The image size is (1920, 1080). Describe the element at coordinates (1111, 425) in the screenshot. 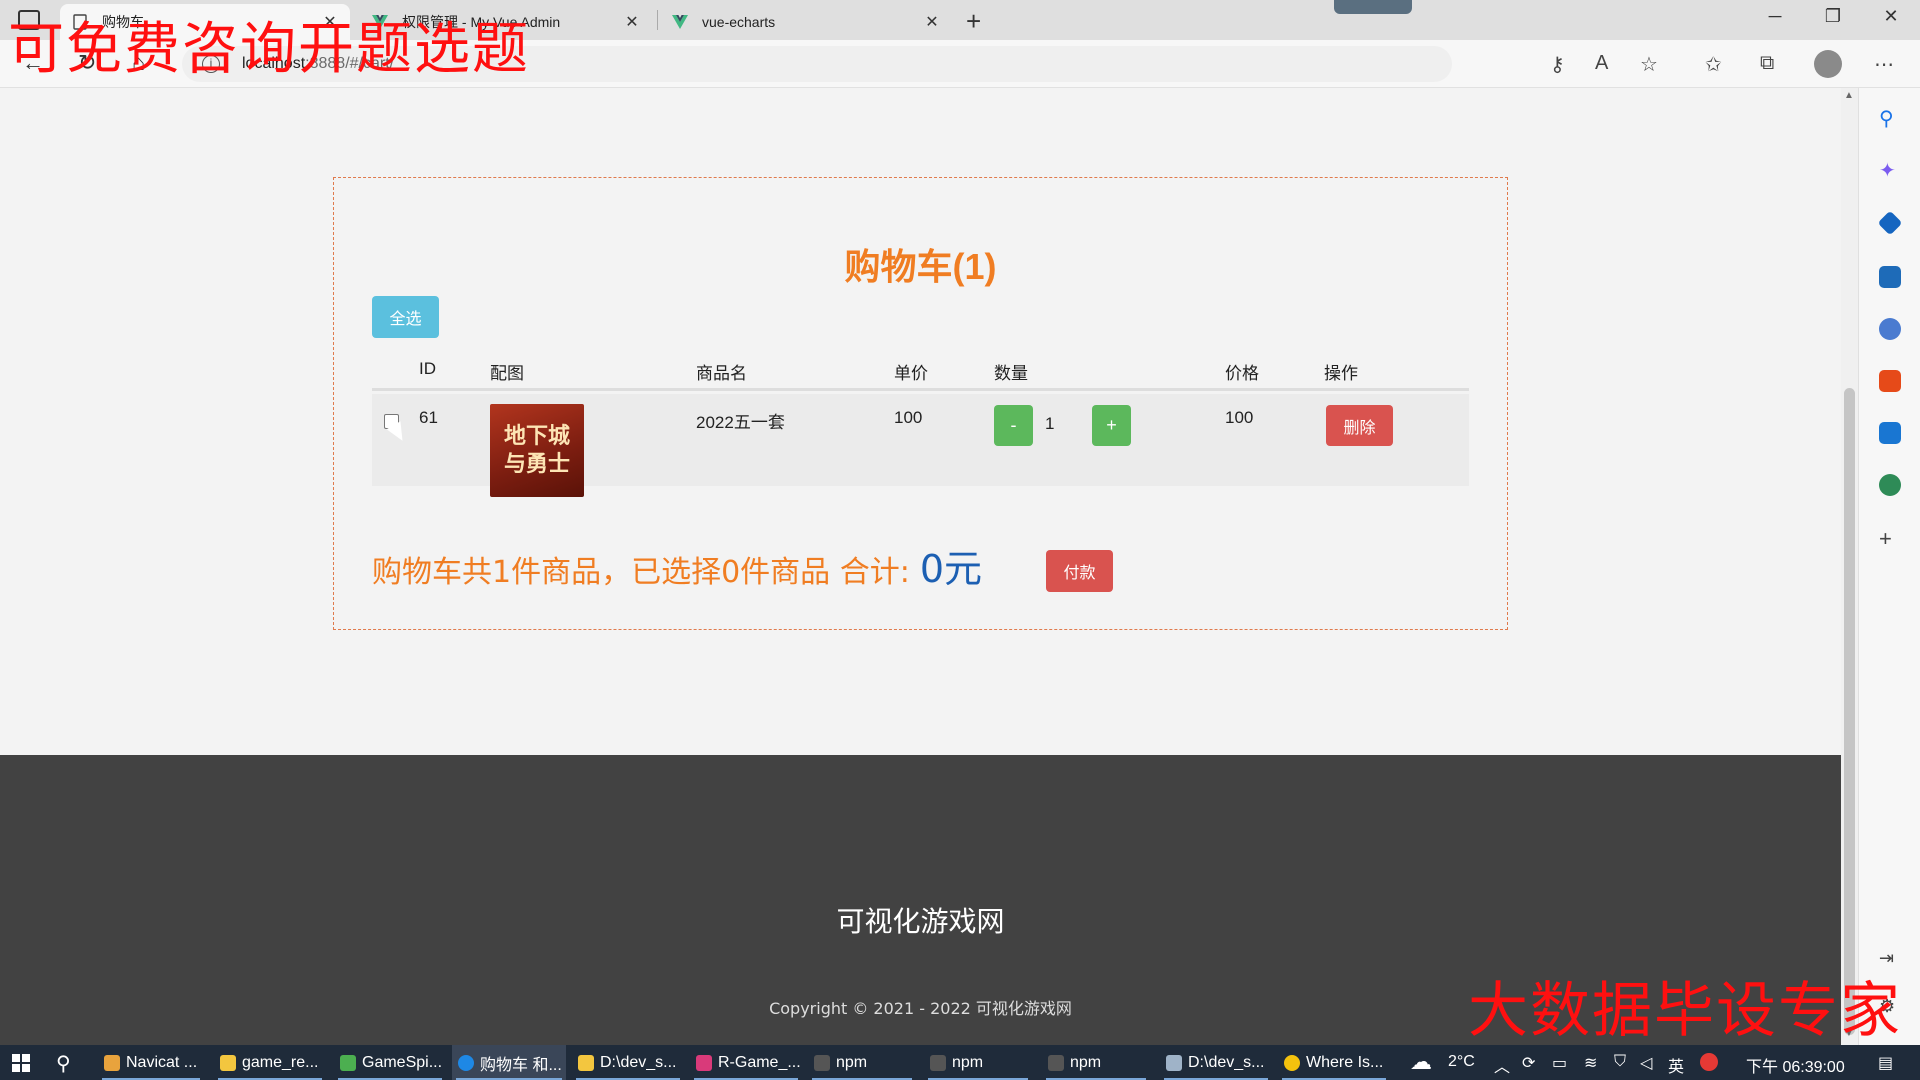

I see `increase-quantity-button: +` at that location.